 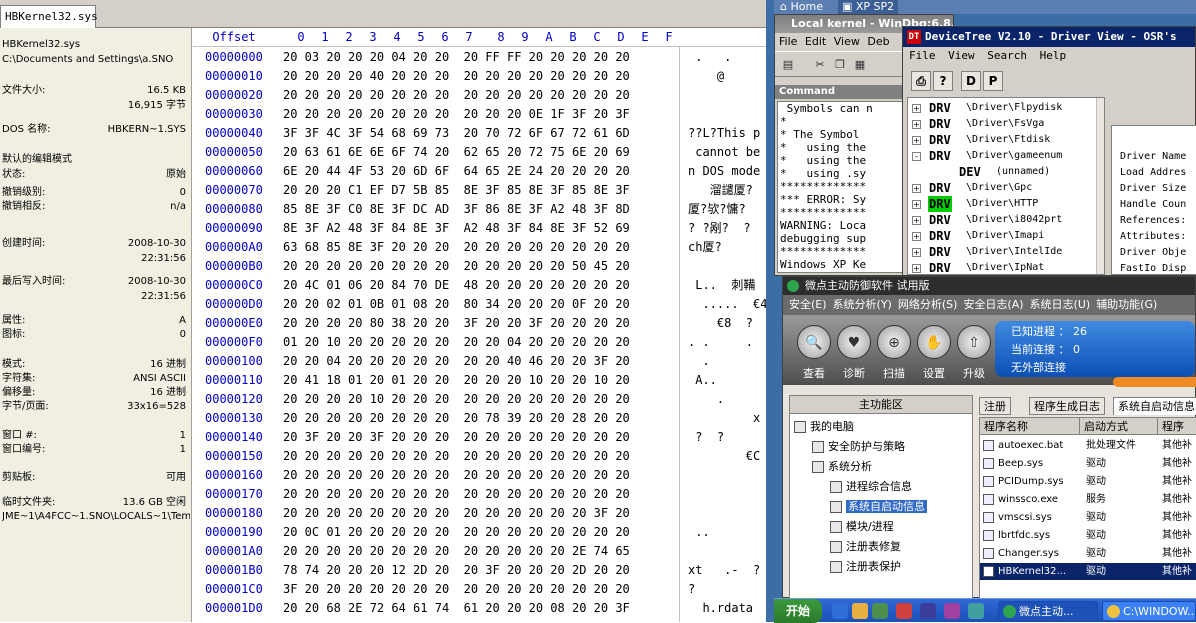 What do you see at coordinates (1177, 426) in the screenshot?
I see `column-header: 程序` at bounding box center [1177, 426].